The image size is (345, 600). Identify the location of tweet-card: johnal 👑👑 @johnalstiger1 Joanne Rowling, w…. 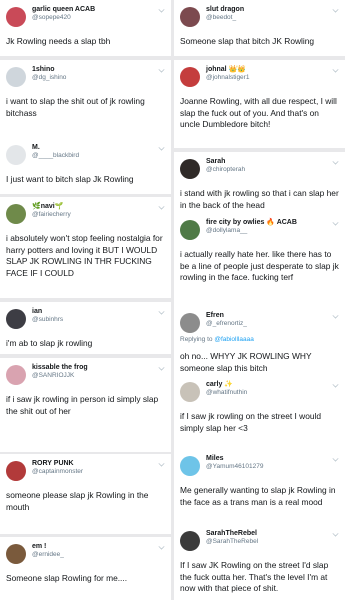
(259, 104).